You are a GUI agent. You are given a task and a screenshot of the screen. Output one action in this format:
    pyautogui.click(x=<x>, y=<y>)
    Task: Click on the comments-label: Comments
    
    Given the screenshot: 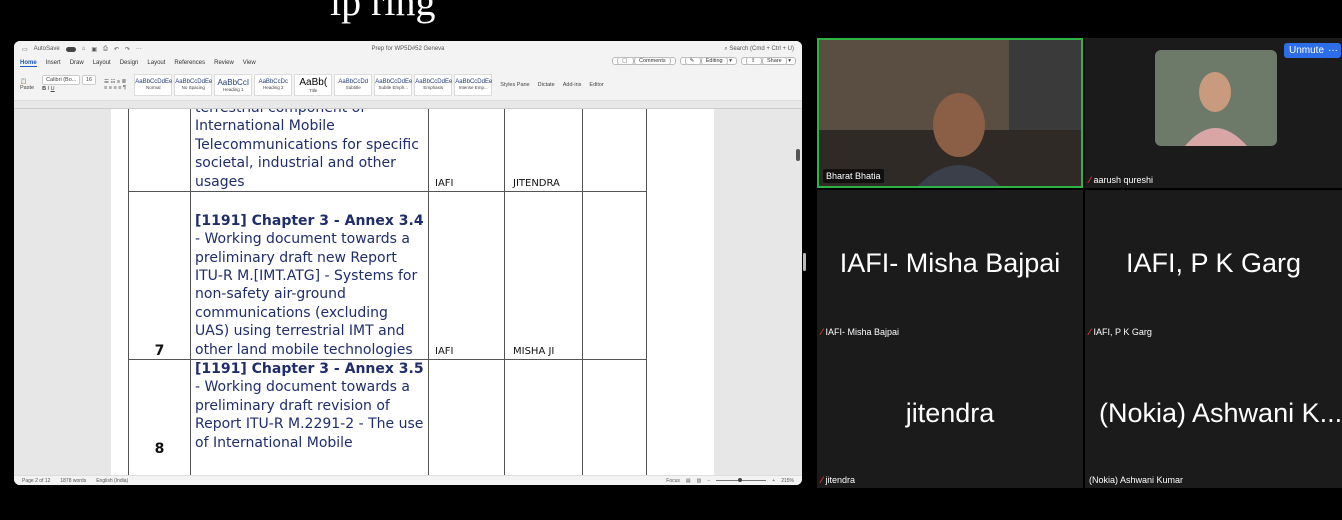 What is the action you would take?
    pyautogui.click(x=652, y=61)
    